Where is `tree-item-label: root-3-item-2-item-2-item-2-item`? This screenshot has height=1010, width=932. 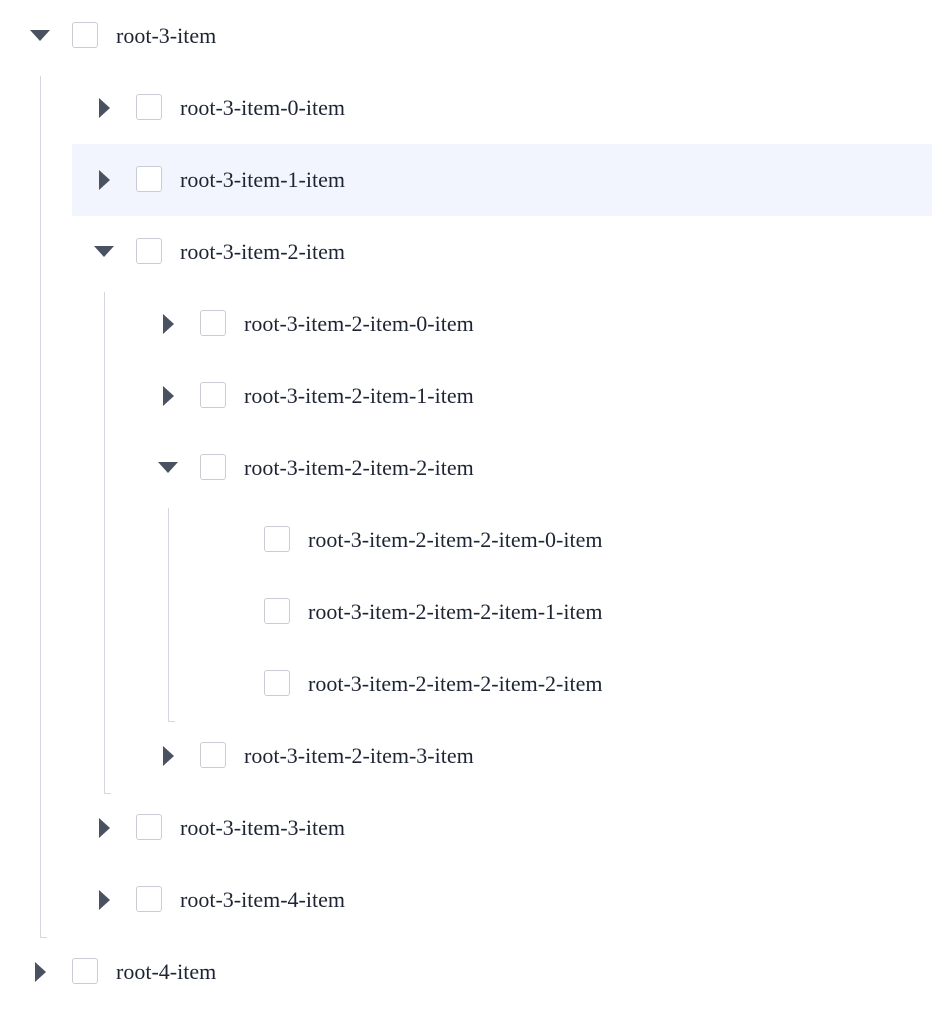
tree-item-label: root-3-item-2-item-2-item-2-item is located at coordinates (455, 683).